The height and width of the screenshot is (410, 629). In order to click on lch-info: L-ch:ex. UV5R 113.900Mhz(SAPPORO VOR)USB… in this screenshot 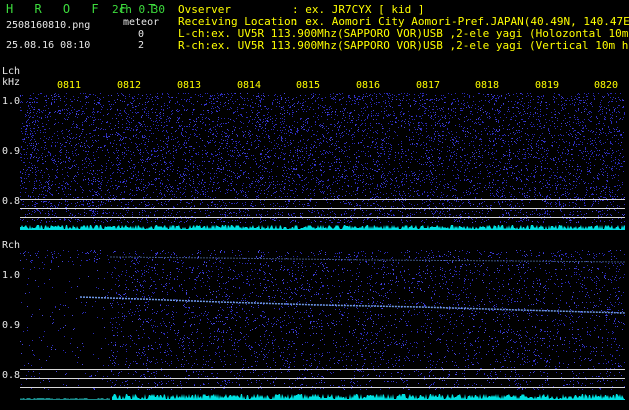, I will do `click(403, 34)`.